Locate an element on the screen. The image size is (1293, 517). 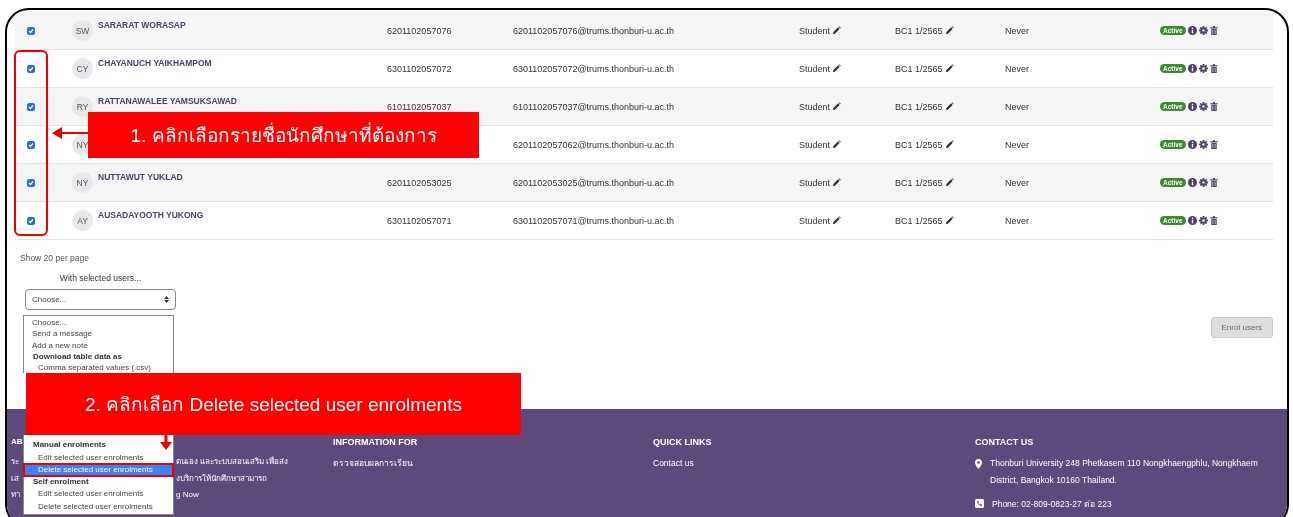
enrol-users-button: Enrol users is located at coordinates (1241, 327).